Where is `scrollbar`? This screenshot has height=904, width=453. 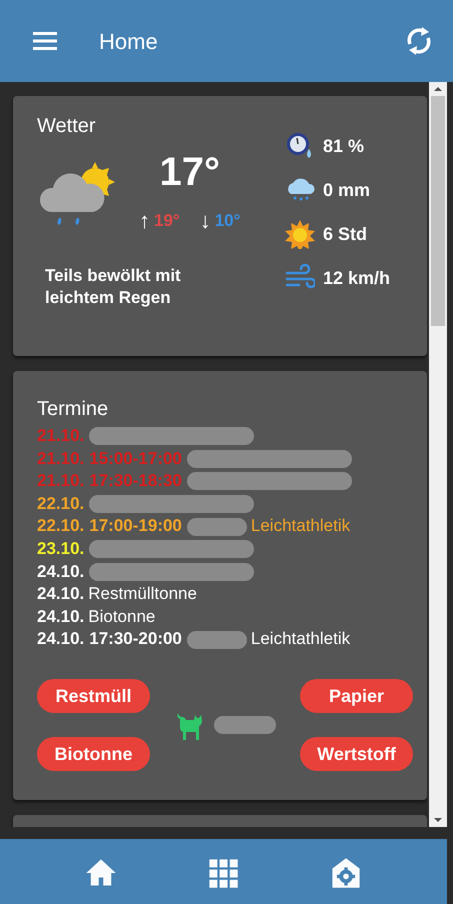 scrollbar is located at coordinates (438, 454).